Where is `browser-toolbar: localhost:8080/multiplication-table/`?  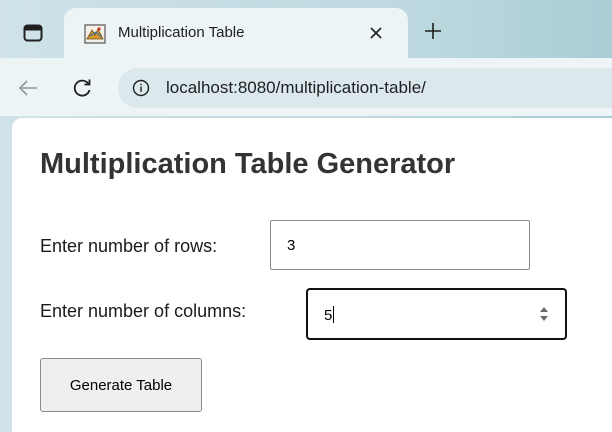
browser-toolbar: localhost:8080/multiplication-table/ is located at coordinates (306, 87).